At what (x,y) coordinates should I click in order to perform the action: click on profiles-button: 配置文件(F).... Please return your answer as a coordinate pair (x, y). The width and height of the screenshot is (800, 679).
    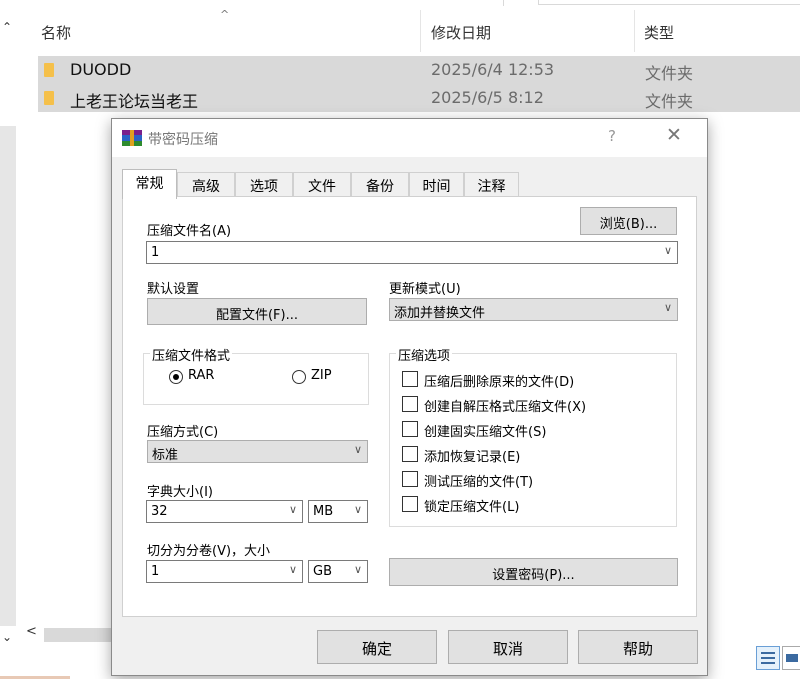
    Looking at the image, I should click on (257, 311).